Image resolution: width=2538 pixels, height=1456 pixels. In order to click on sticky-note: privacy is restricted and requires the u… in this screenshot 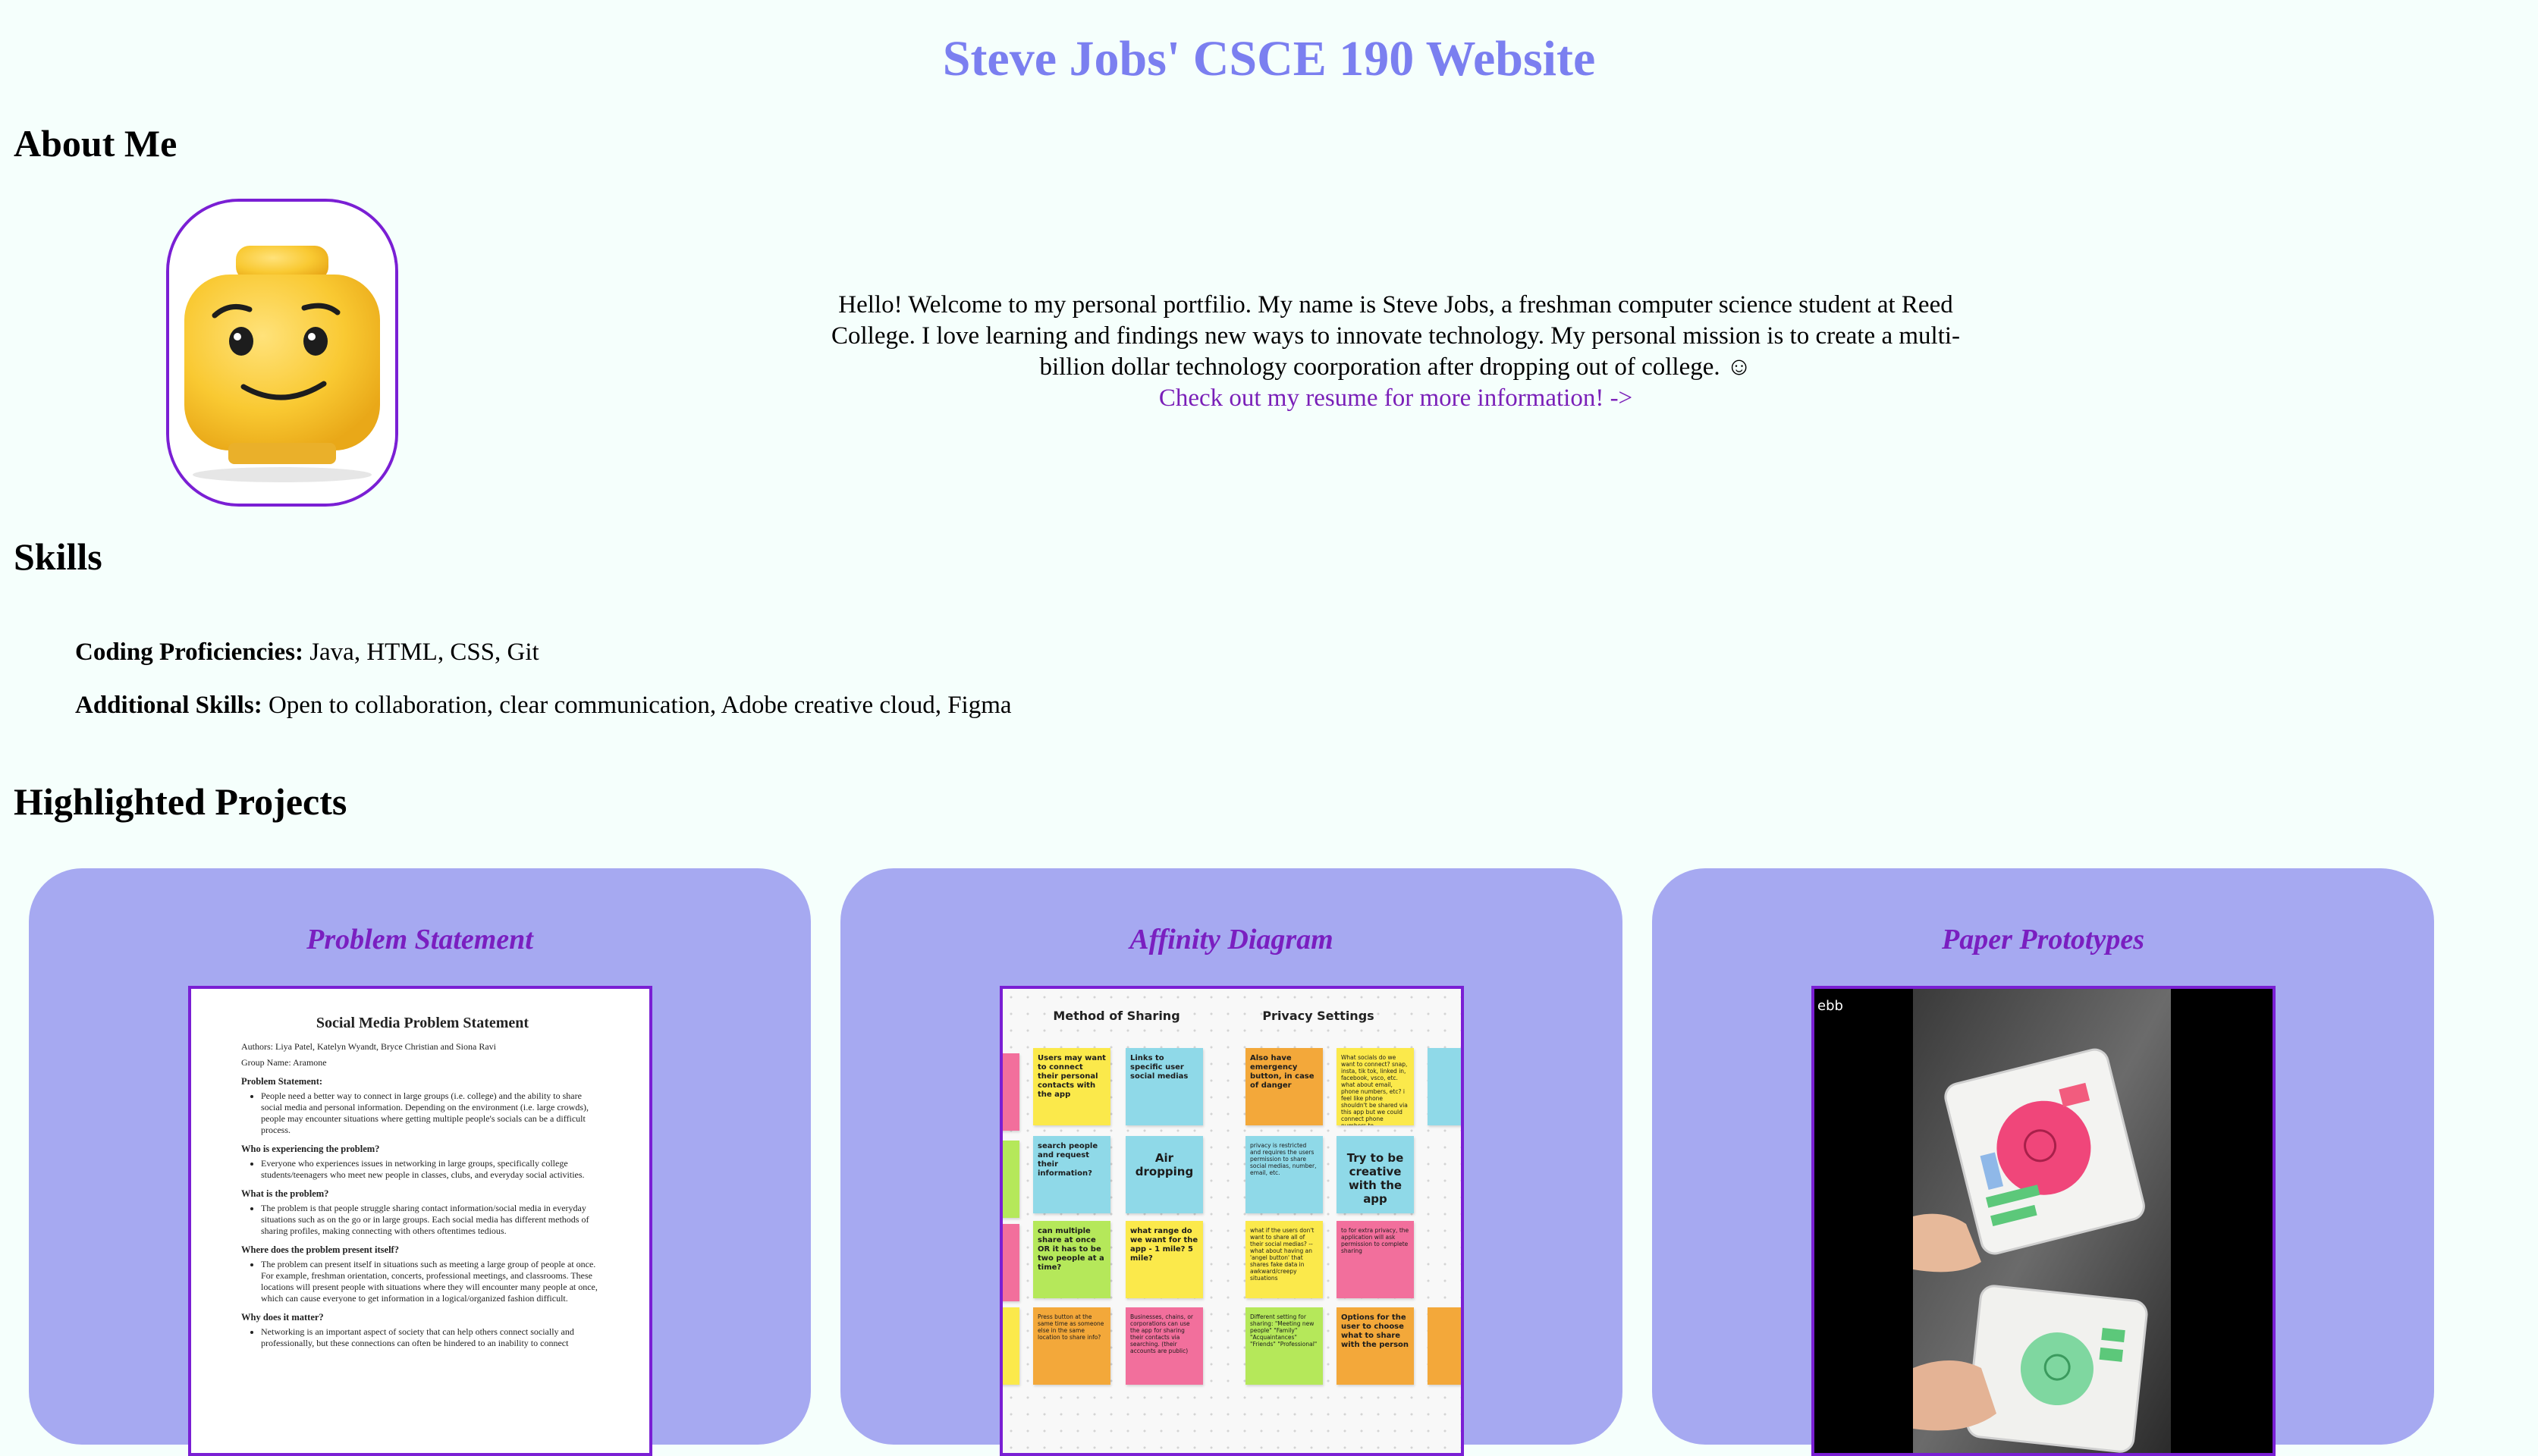, I will do `click(1284, 1174)`.